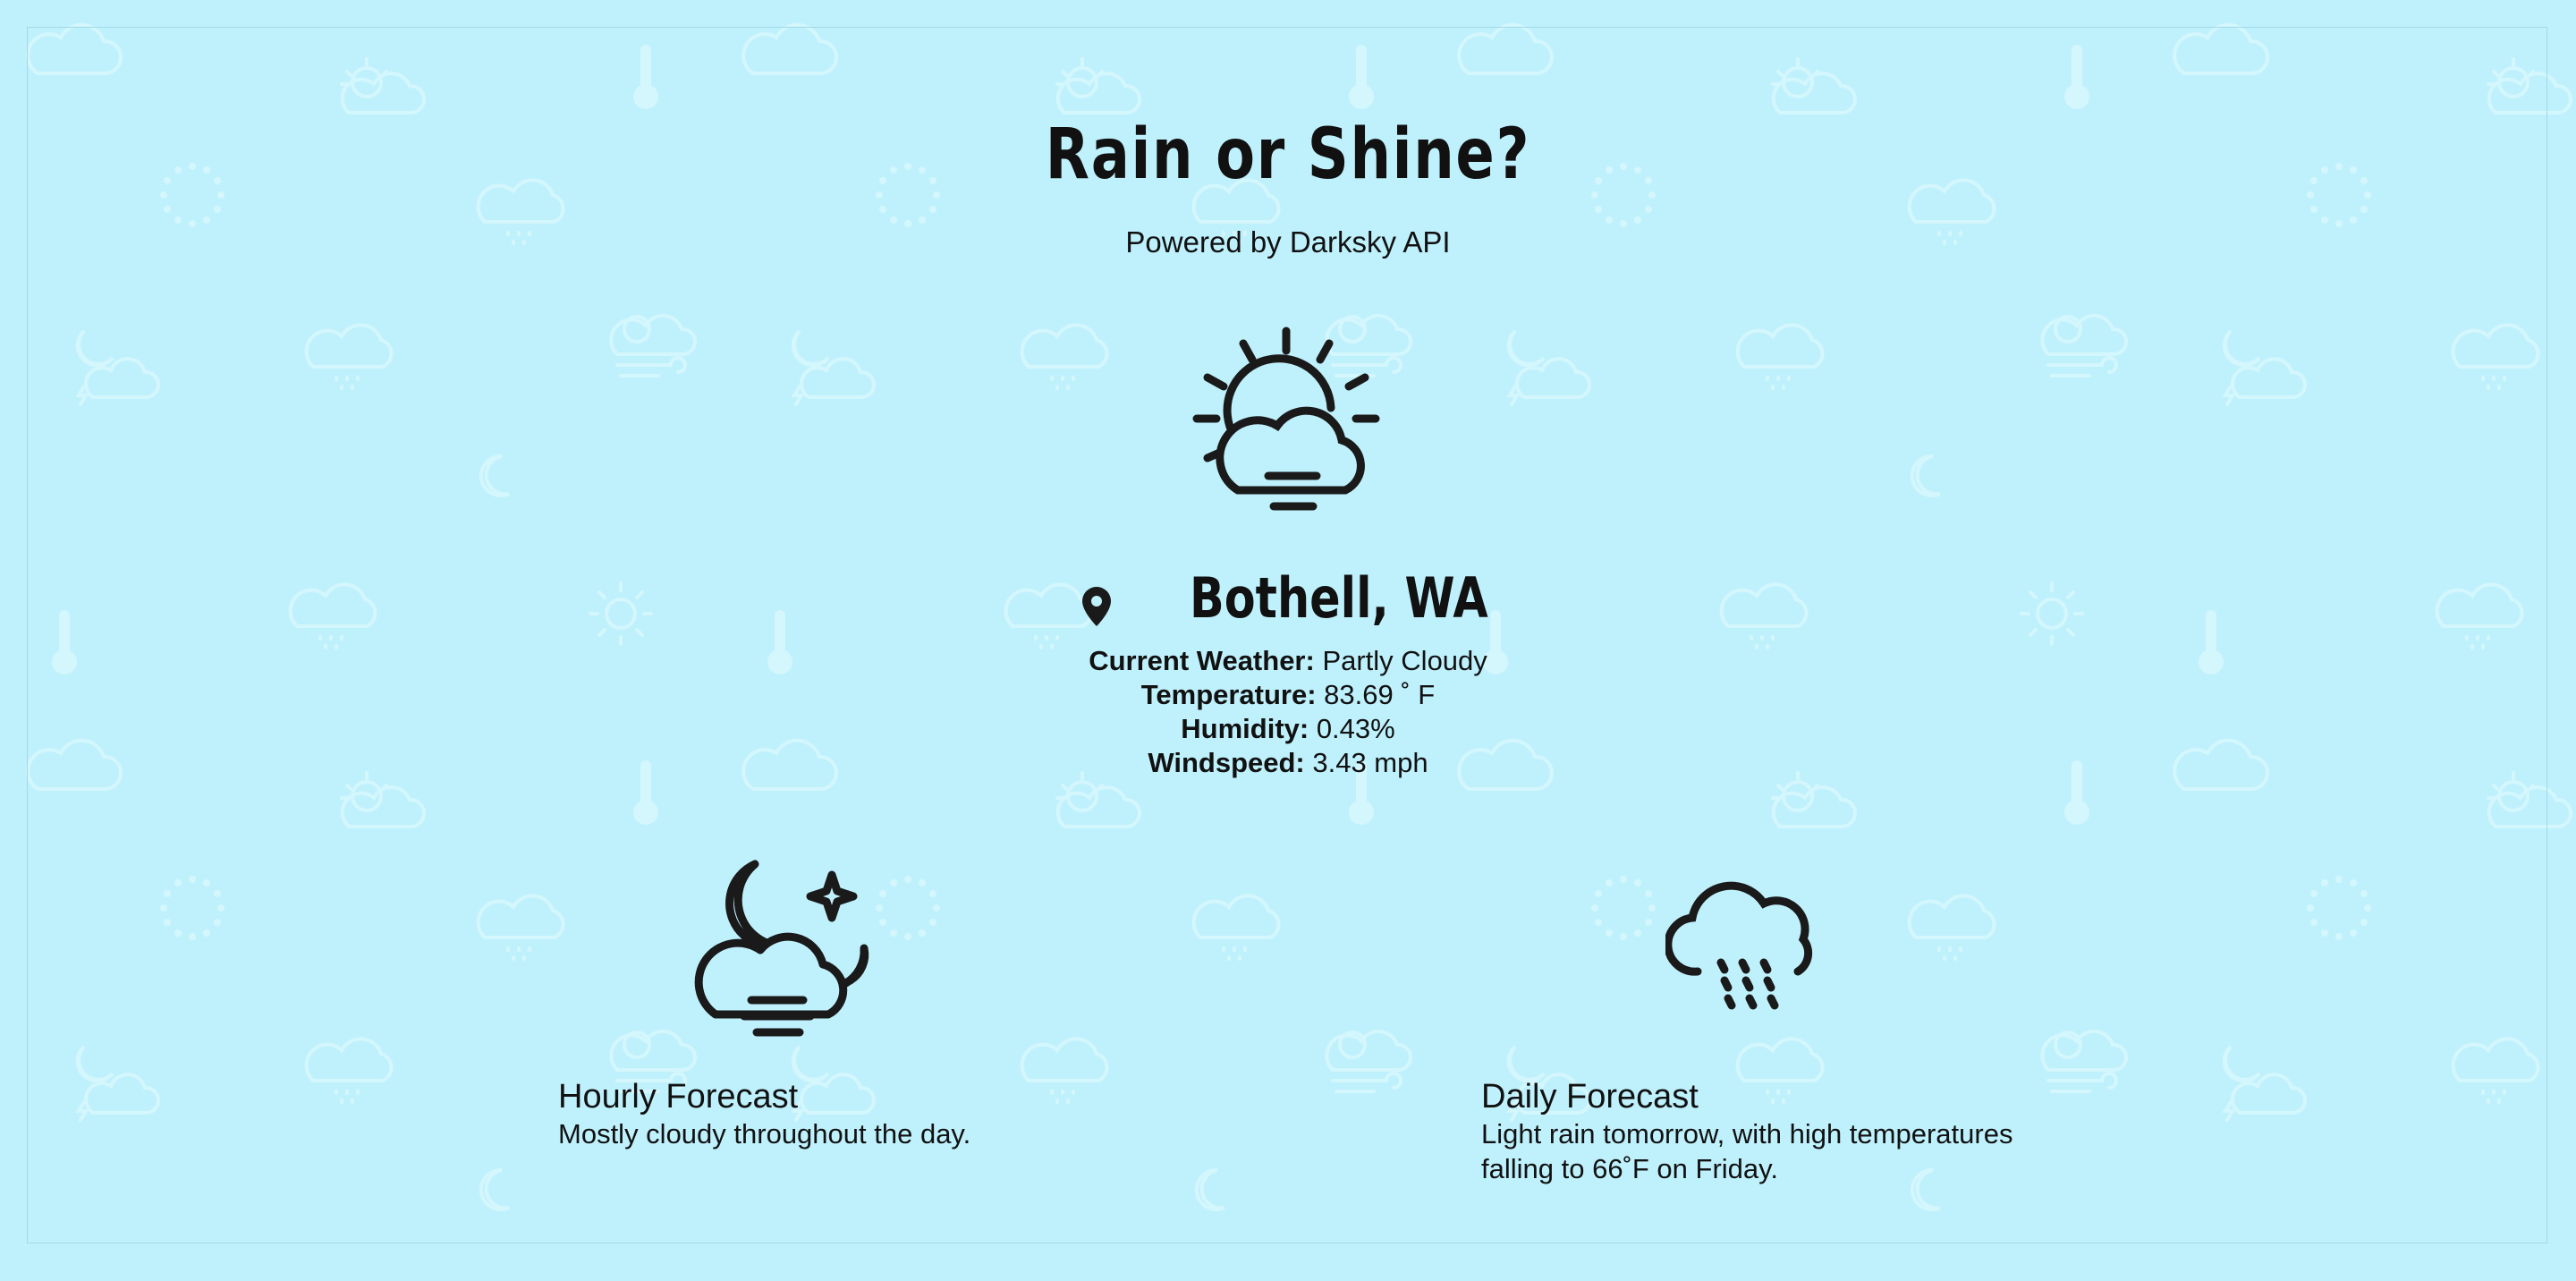 The image size is (2576, 1281). What do you see at coordinates (678, 1097) in the screenshot?
I see `hourly-forecast-title: Hourly Forecast` at bounding box center [678, 1097].